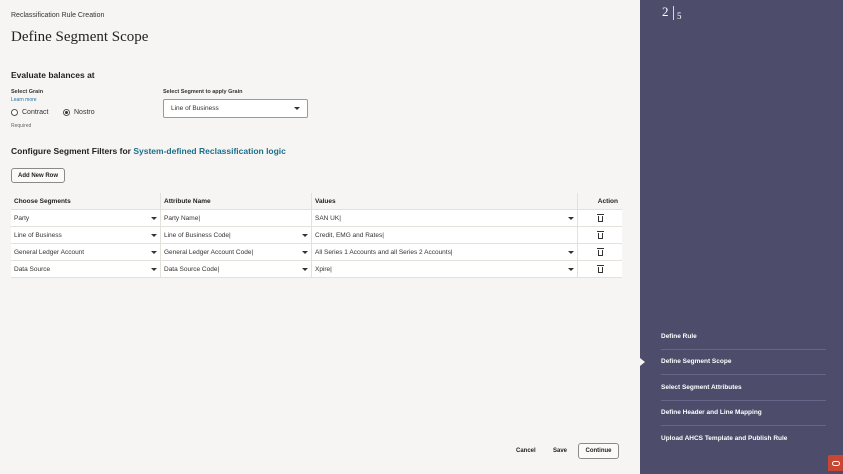 Image resolution: width=843 pixels, height=474 pixels. I want to click on progress-divider, so click(673, 13).